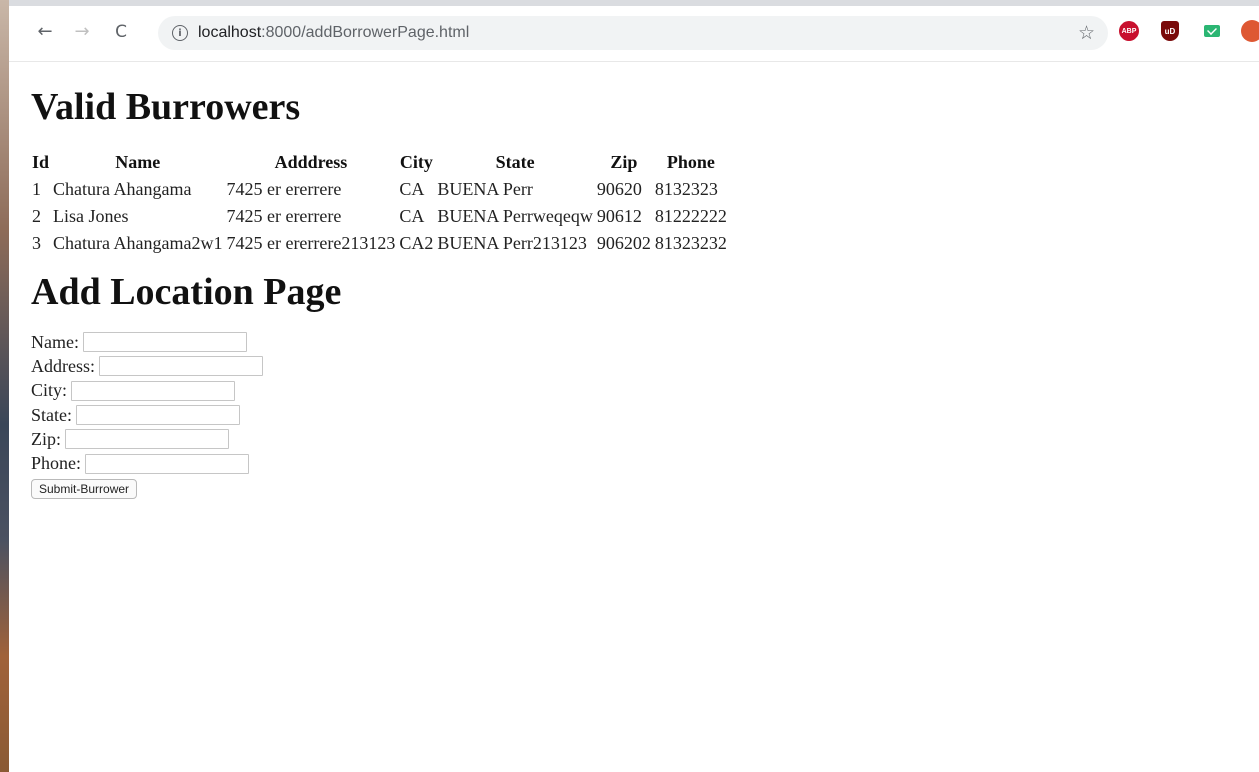  I want to click on cell-id: 1, so click(36, 189).